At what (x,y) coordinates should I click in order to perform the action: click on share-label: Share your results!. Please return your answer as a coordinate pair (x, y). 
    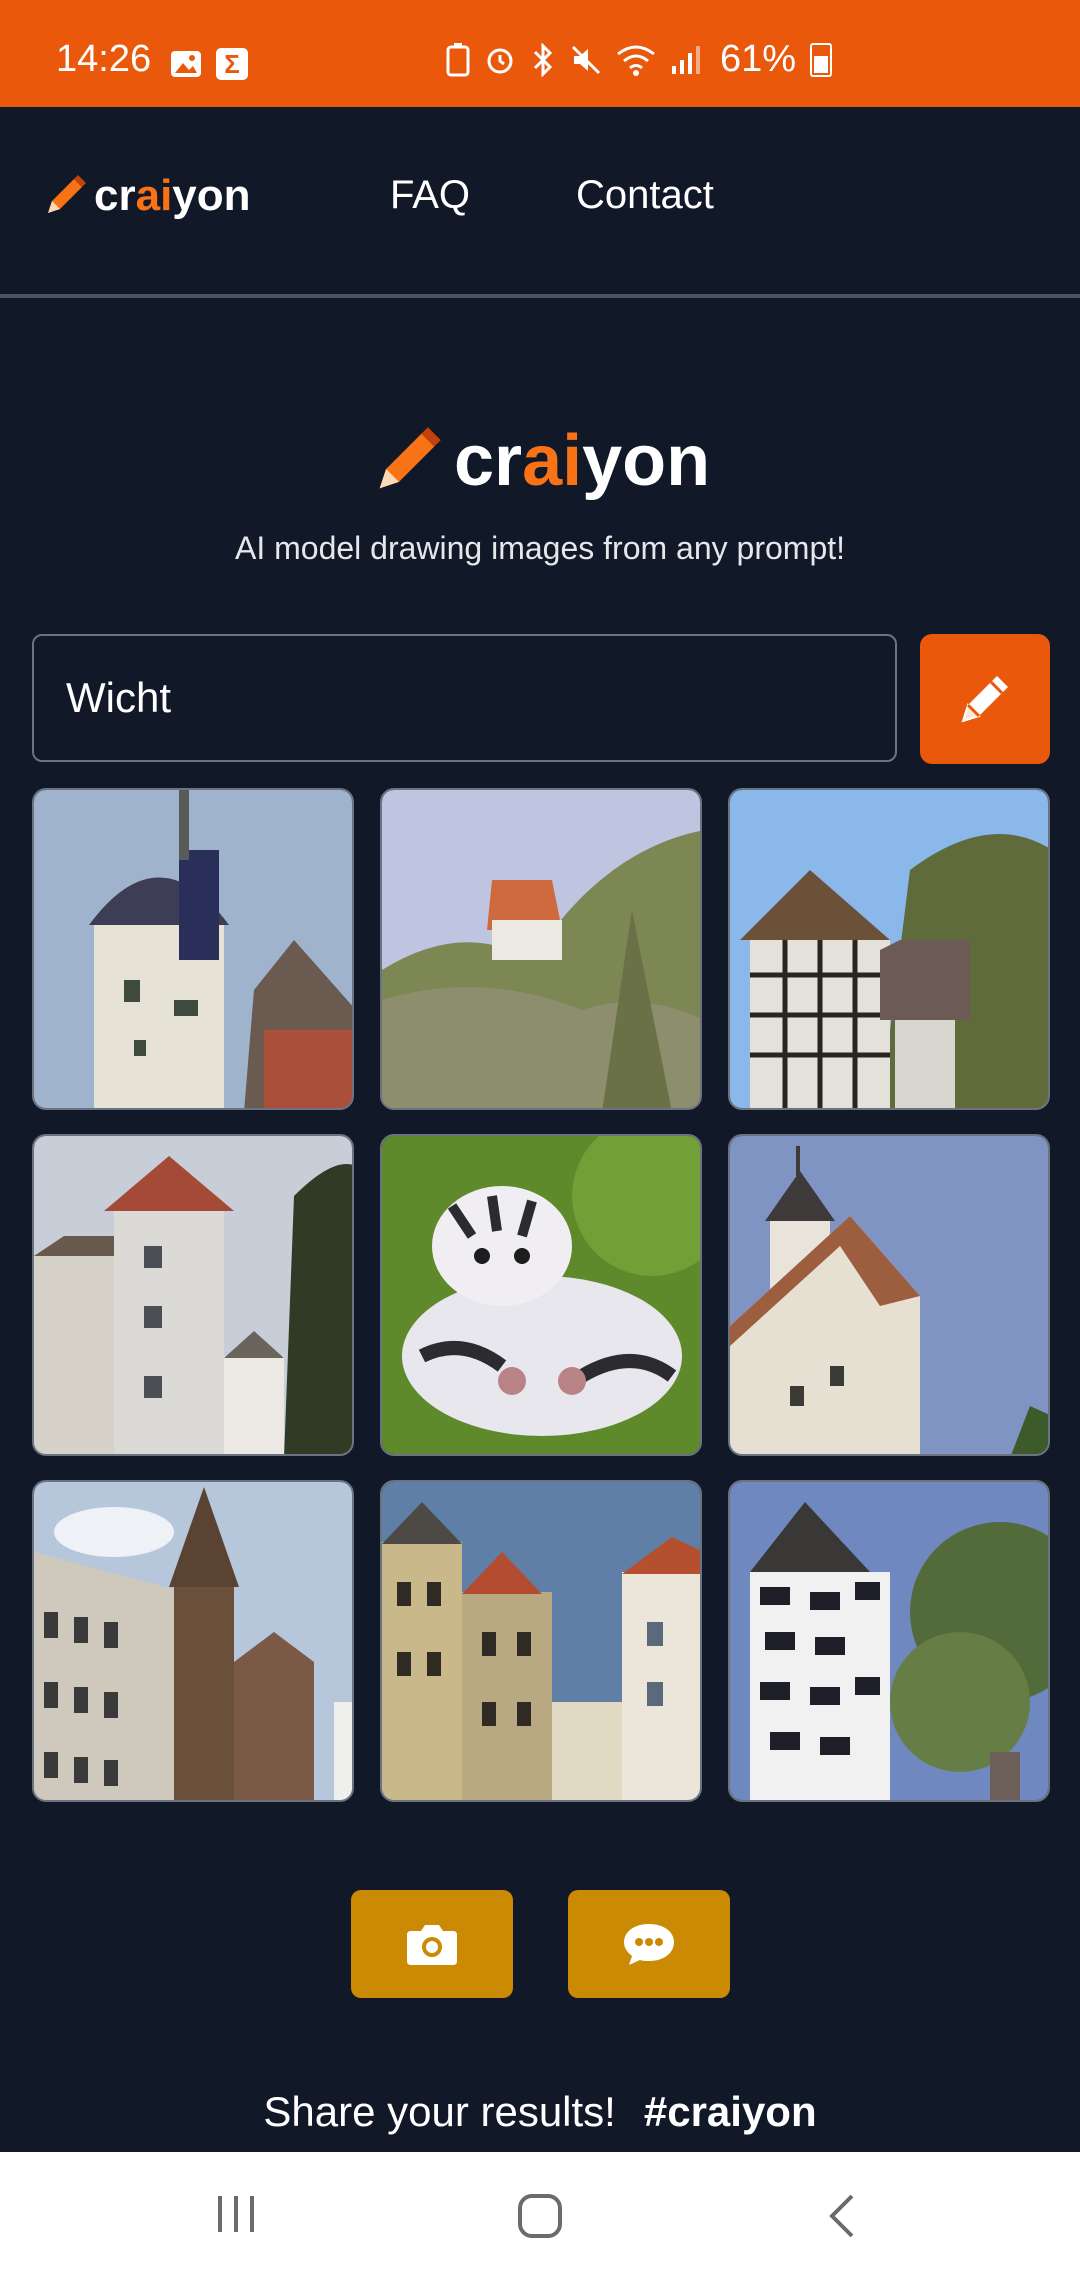
    Looking at the image, I should click on (439, 2111).